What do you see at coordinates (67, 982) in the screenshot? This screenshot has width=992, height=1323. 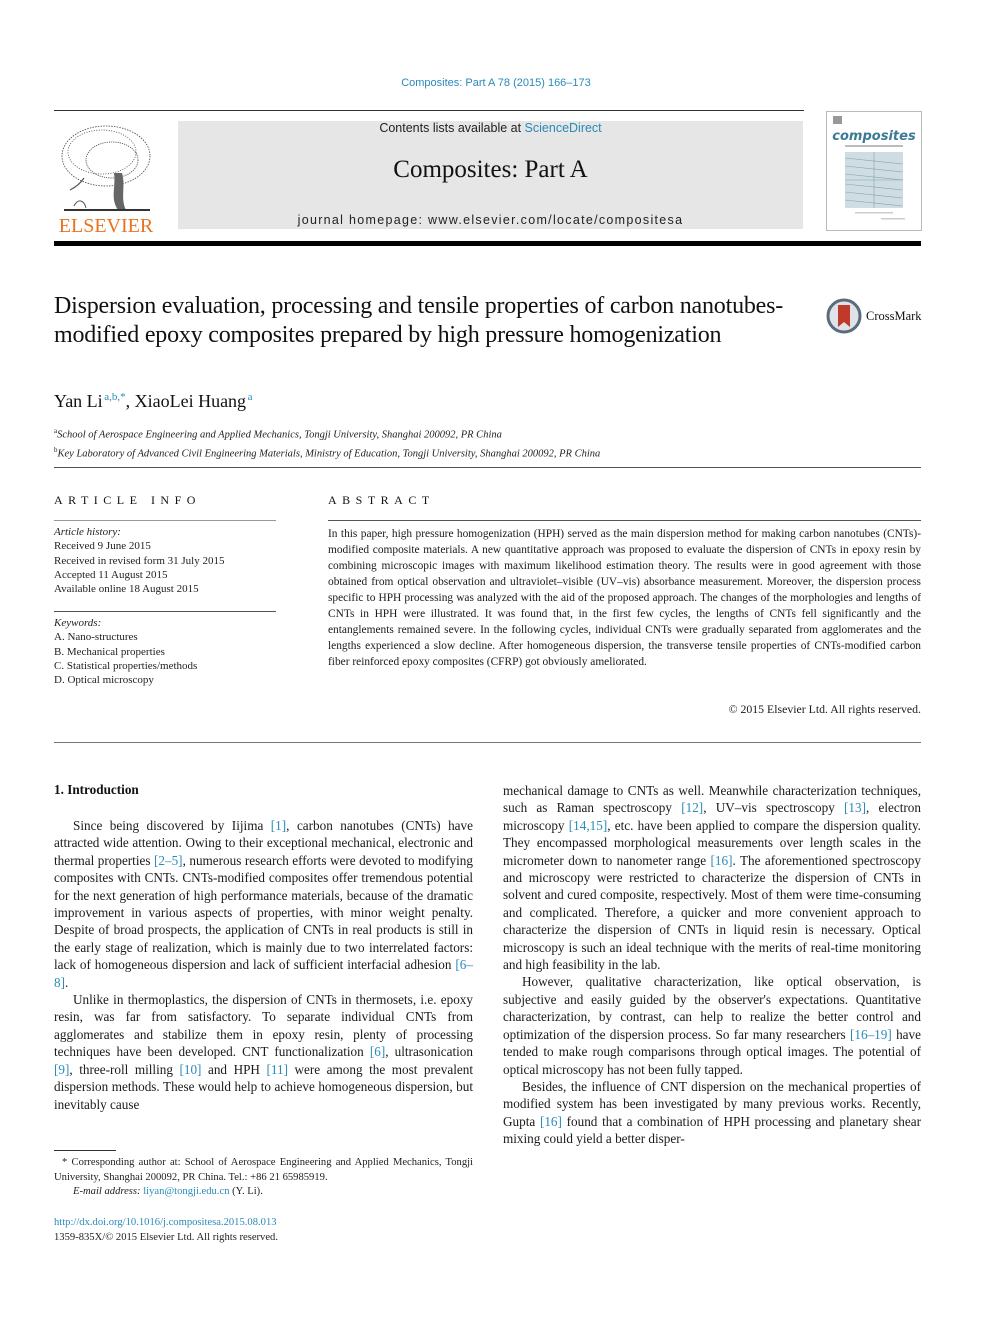 I see `body-text: .` at bounding box center [67, 982].